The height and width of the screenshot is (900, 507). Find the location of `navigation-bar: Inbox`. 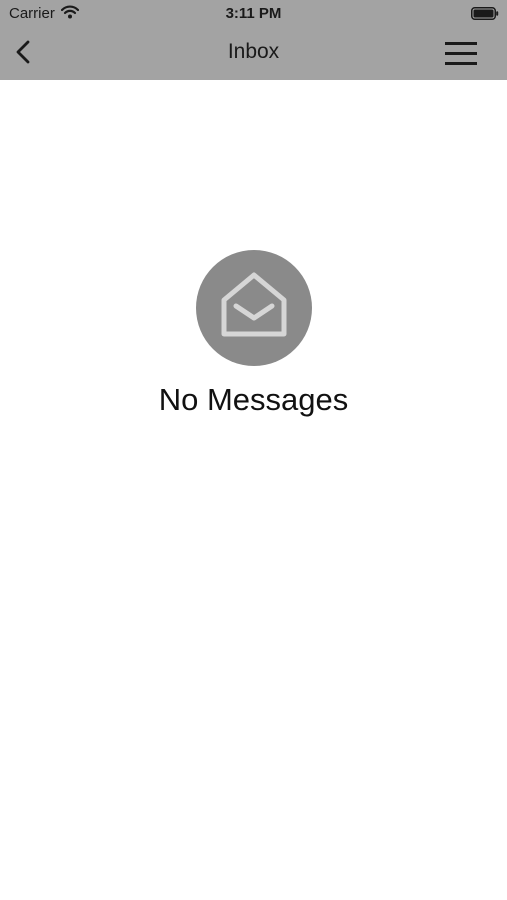

navigation-bar: Inbox is located at coordinates (253, 54).